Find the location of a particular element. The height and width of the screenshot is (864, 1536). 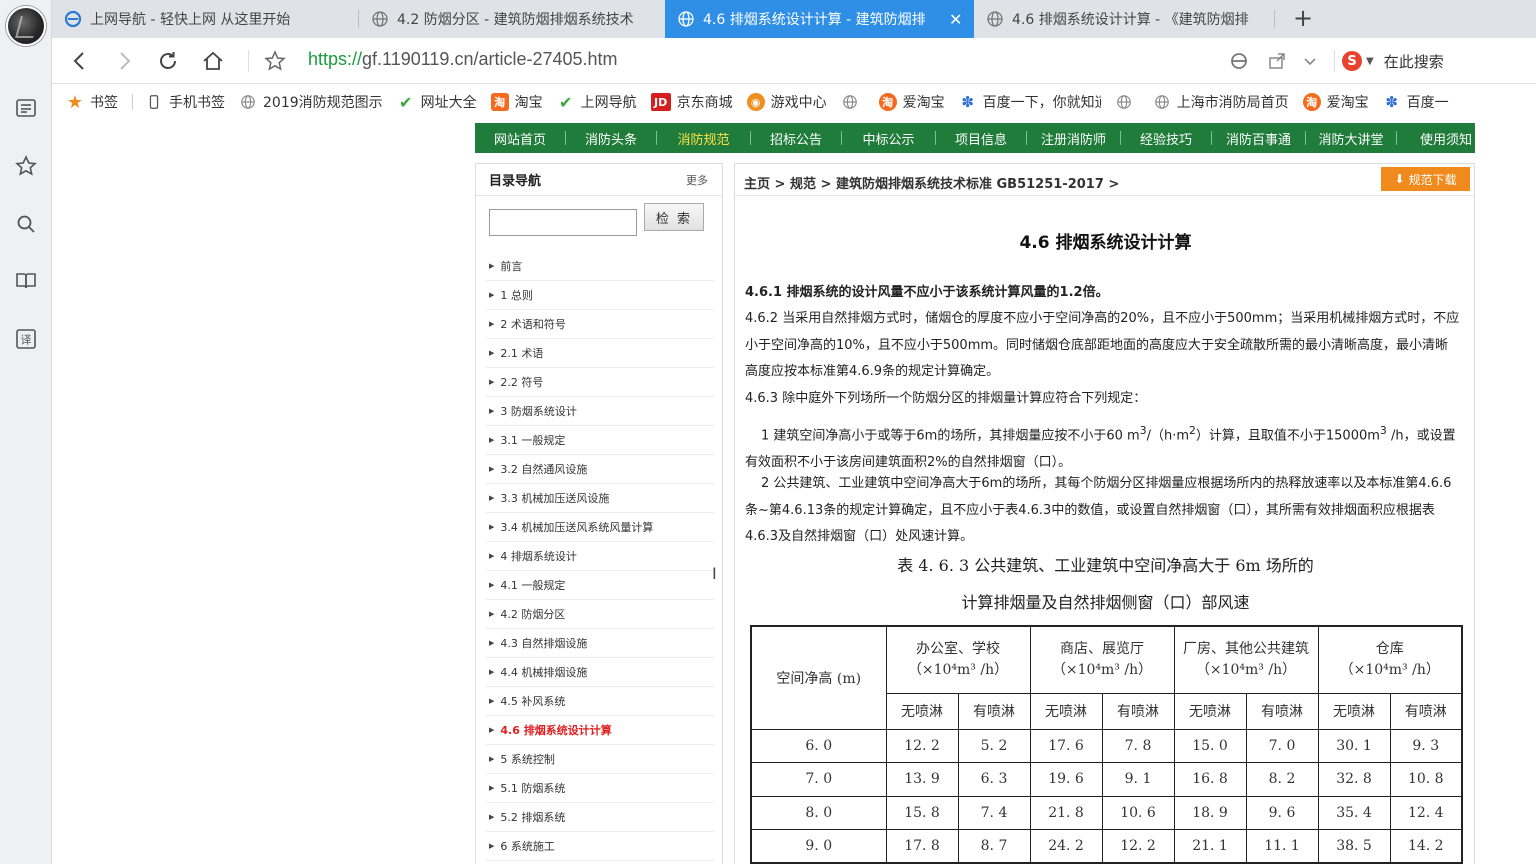

search-box: S ▼ 在此搜索 is located at coordinates (1432, 61).